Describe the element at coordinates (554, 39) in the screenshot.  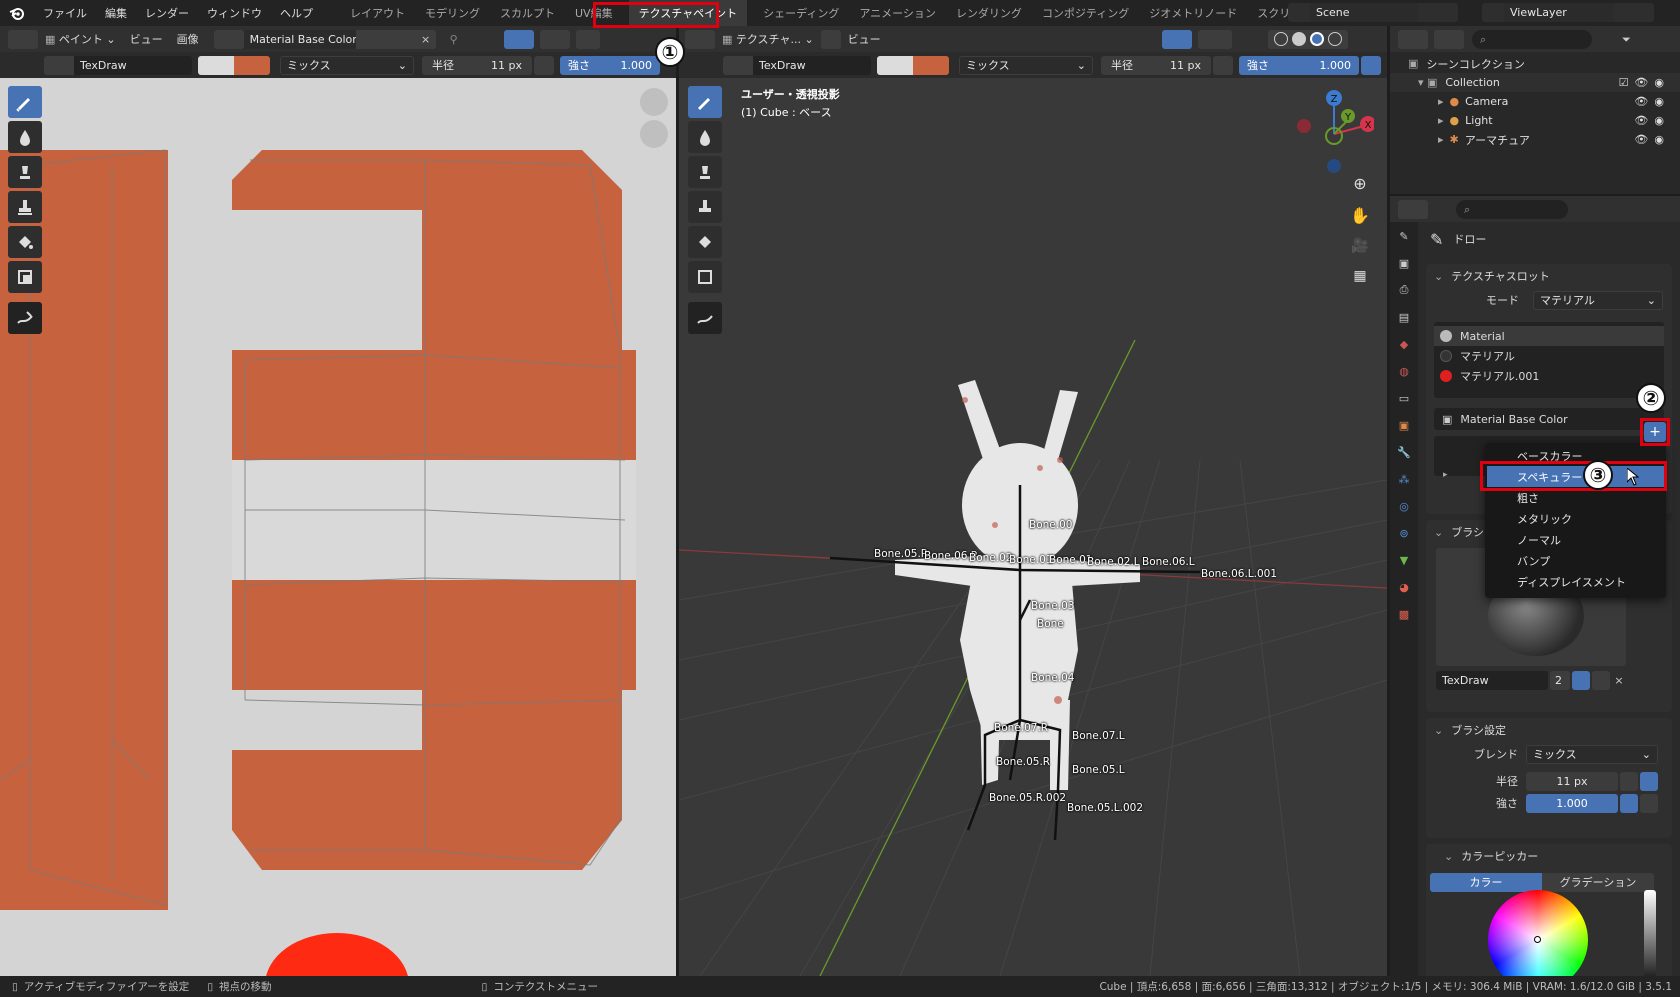
I see `overlay-icon` at that location.